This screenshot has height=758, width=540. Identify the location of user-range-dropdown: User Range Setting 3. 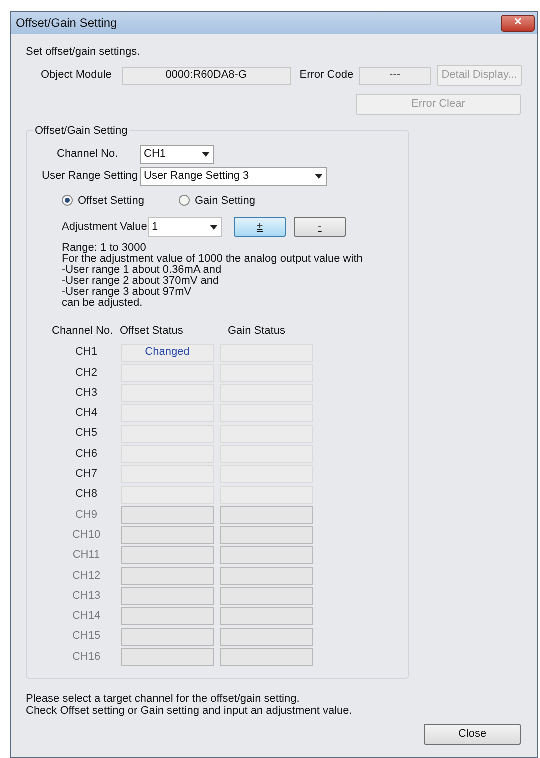
(233, 176).